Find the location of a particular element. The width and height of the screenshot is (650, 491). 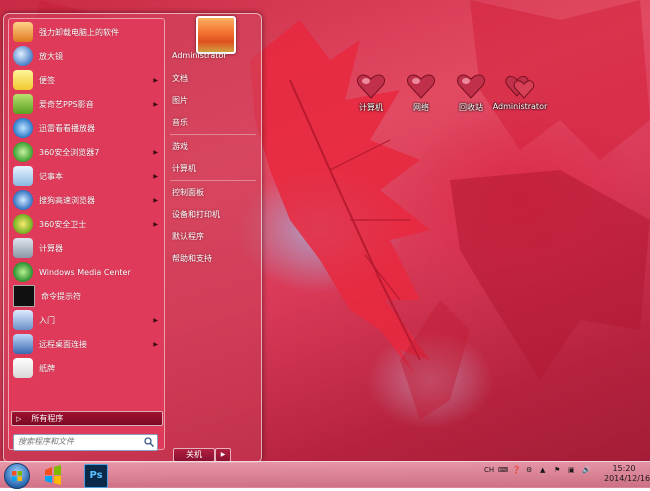

calculator-icon is located at coordinates (23, 248).